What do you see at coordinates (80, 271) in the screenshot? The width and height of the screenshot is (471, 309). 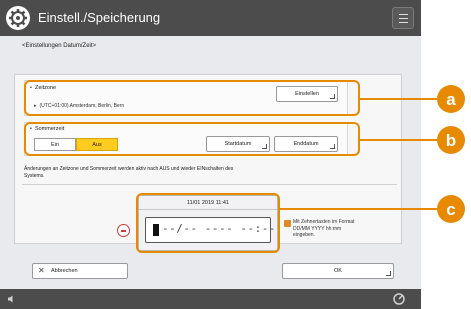 I see `cancel-button: ✕ Abbrechen` at bounding box center [80, 271].